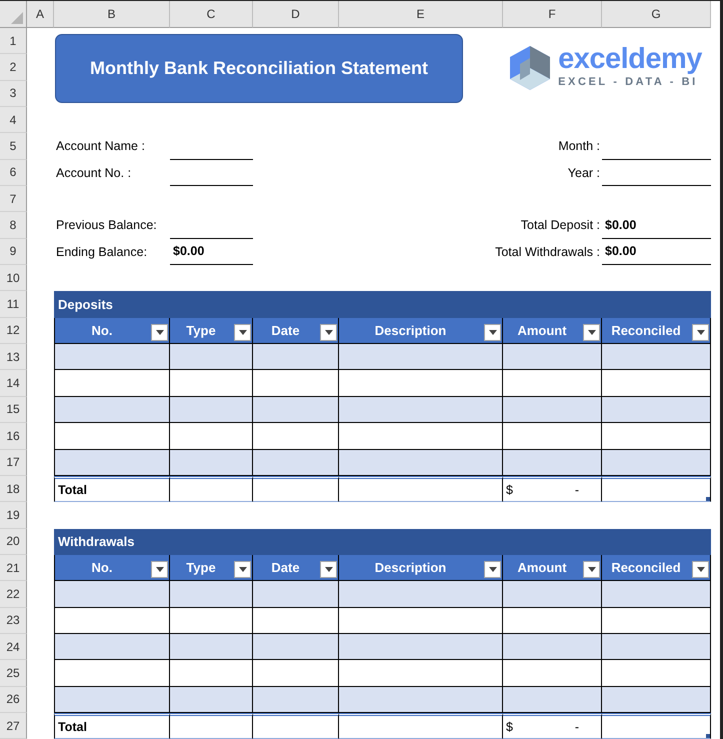 The width and height of the screenshot is (723, 739). Describe the element at coordinates (13, 647) in the screenshot. I see `row-header: 24` at that location.